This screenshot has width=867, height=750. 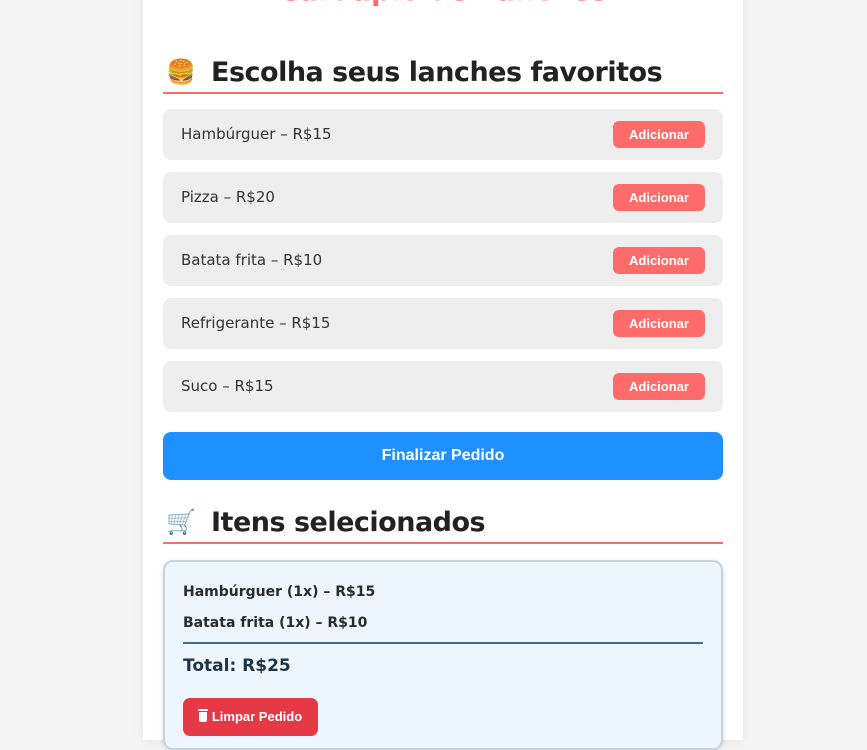 I want to click on menu-item-hamburguer: Hambúrguer – R$15 Adicionar, so click(x=443, y=134).